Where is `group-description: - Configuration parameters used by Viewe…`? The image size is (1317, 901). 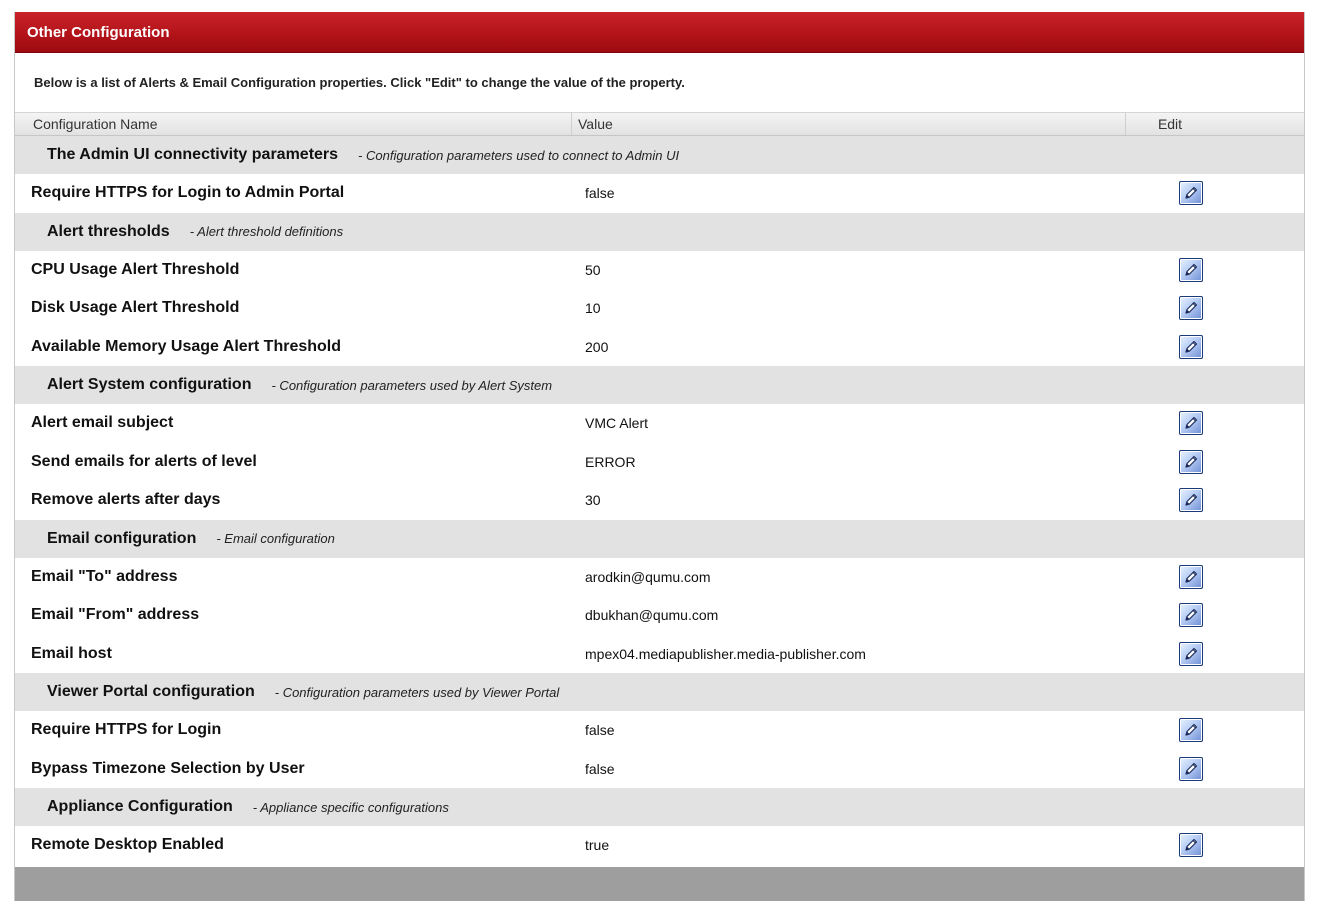 group-description: - Configuration parameters used by Viewe… is located at coordinates (417, 692).